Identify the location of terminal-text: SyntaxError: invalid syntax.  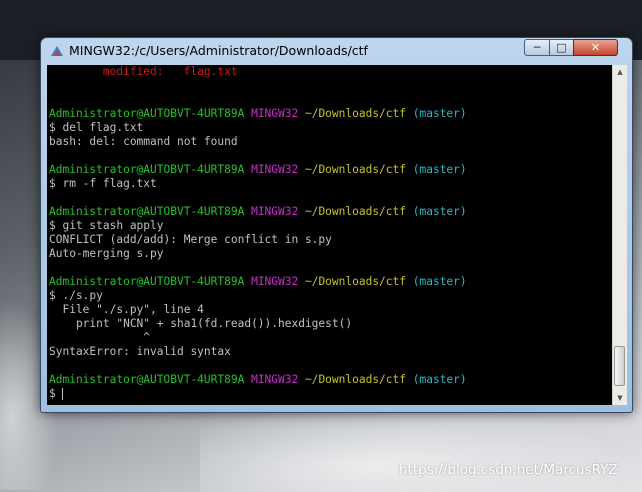
(140, 351).